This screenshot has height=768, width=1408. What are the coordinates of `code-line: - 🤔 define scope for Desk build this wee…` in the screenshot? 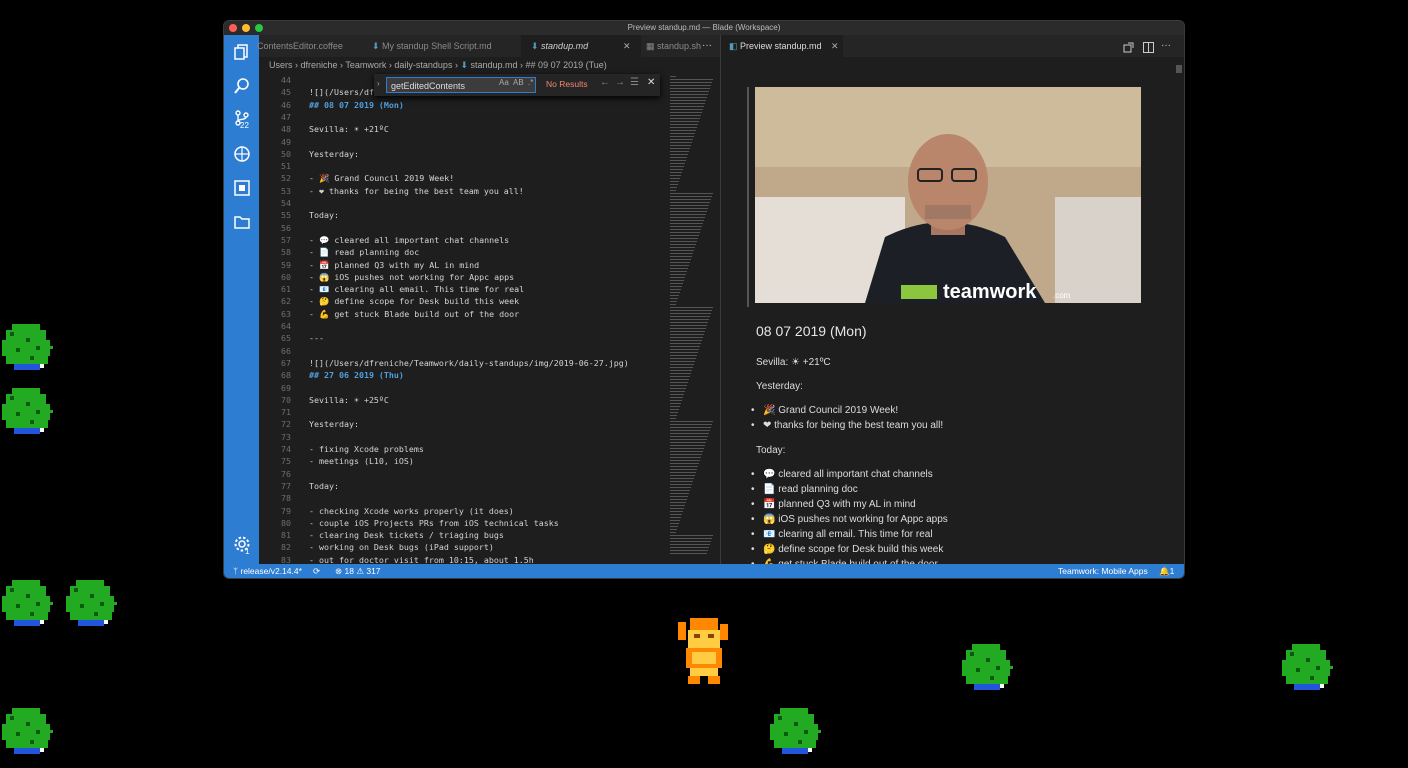 It's located at (414, 301).